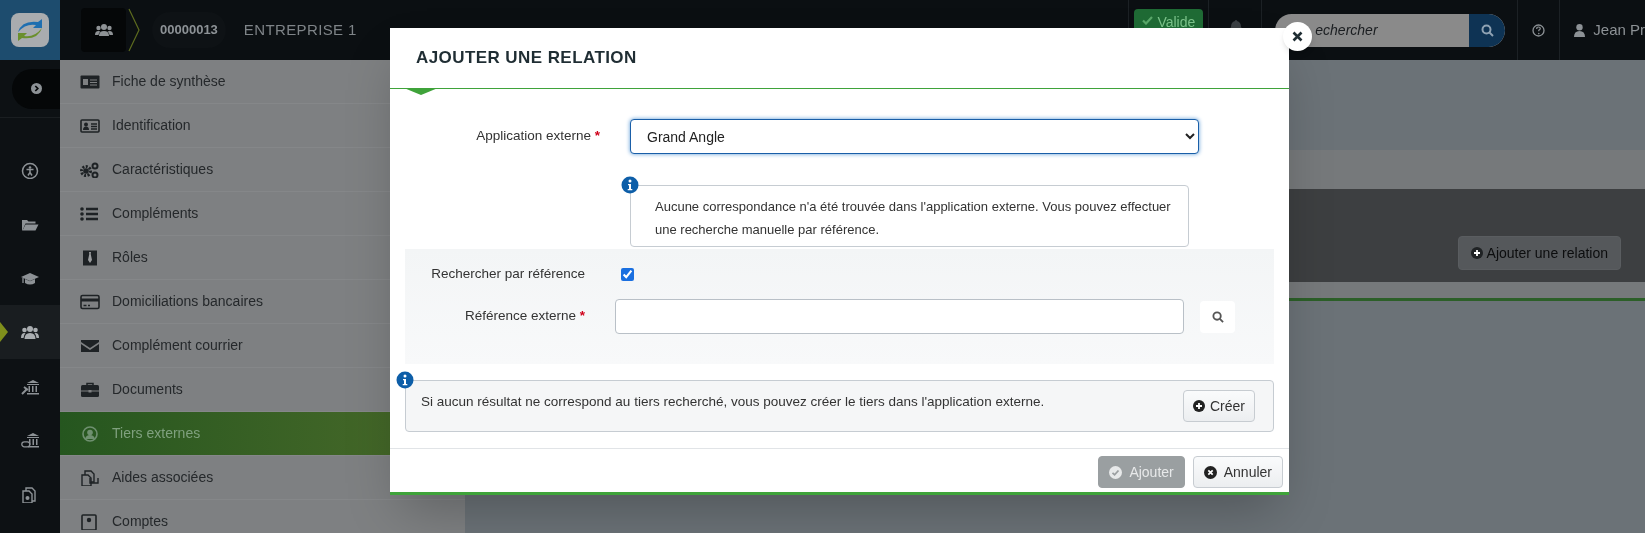 This screenshot has width=1645, height=533. What do you see at coordinates (90, 257) in the screenshot?
I see `tie-badge-icon` at bounding box center [90, 257].